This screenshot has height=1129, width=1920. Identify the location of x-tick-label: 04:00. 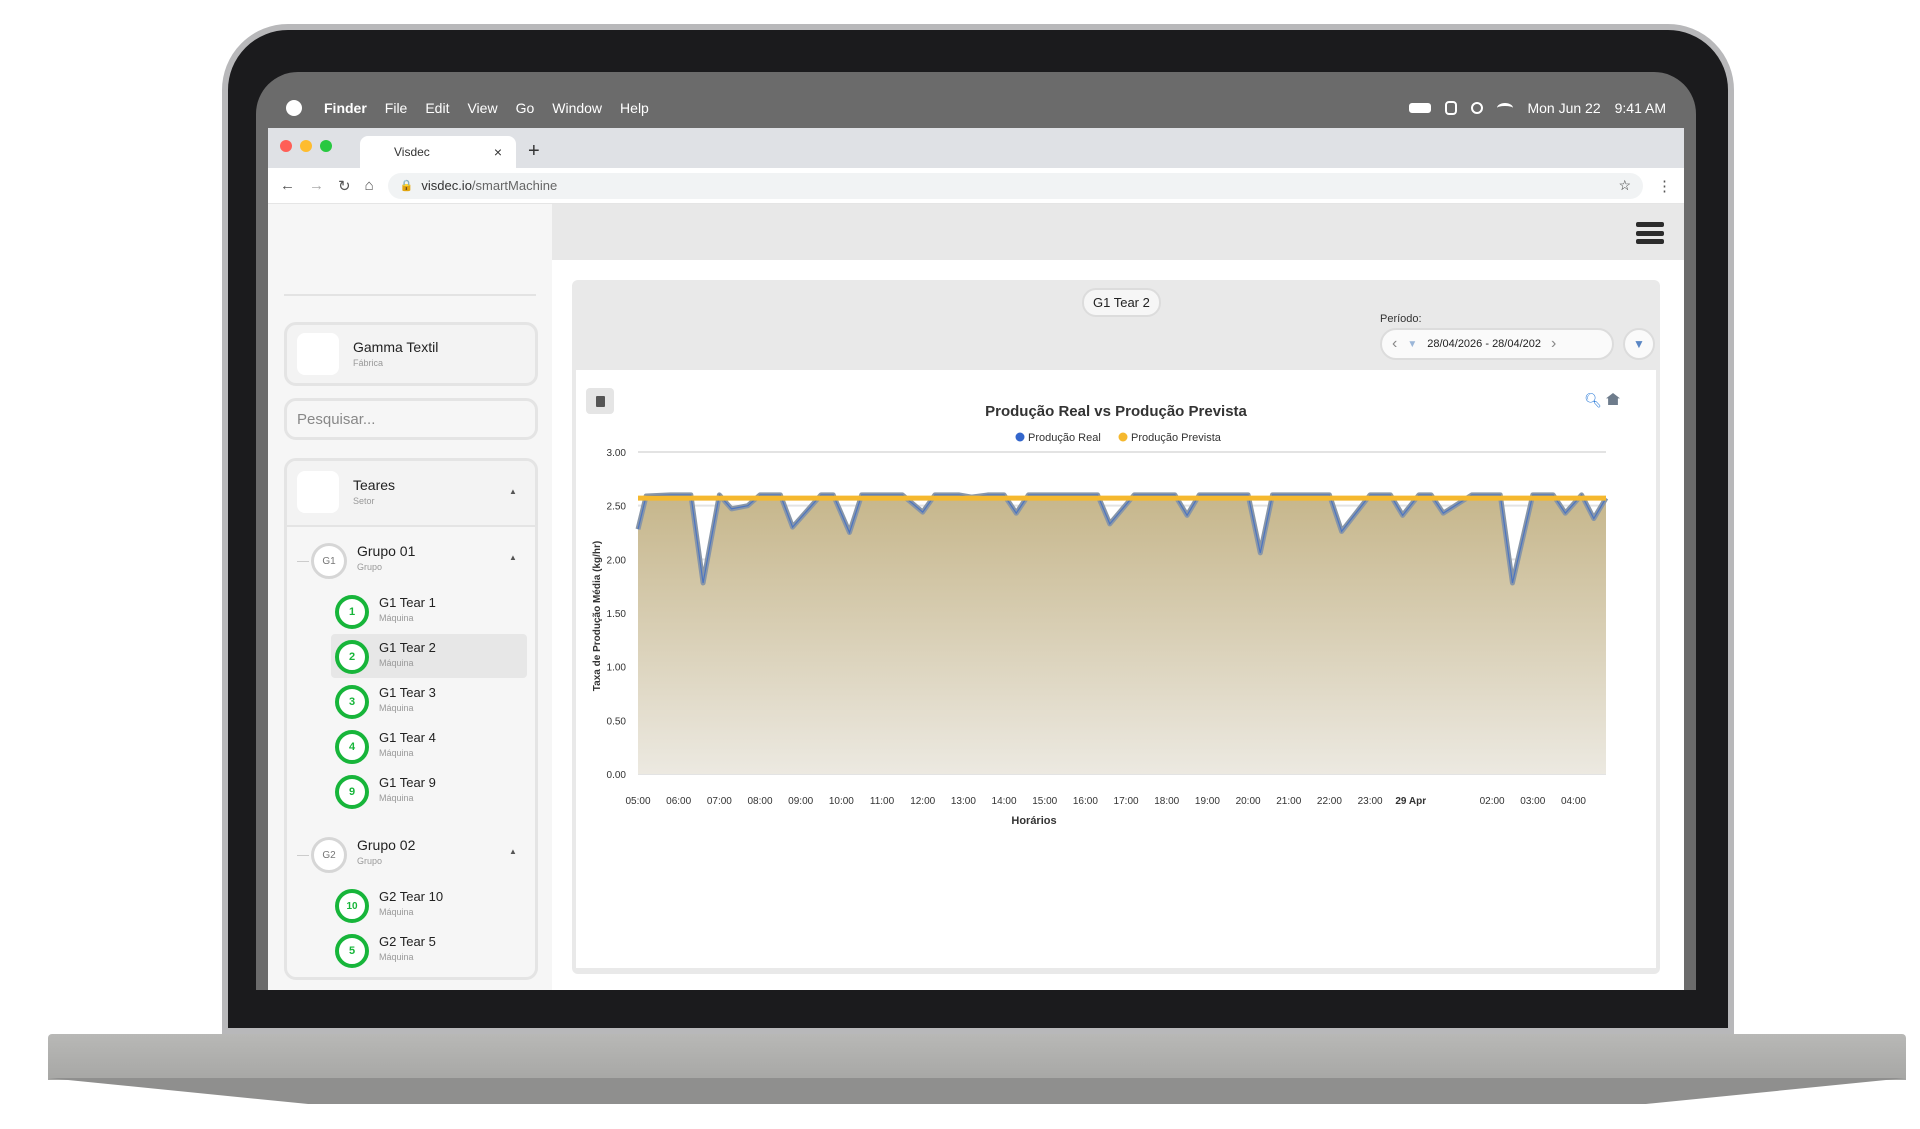
(1573, 801).